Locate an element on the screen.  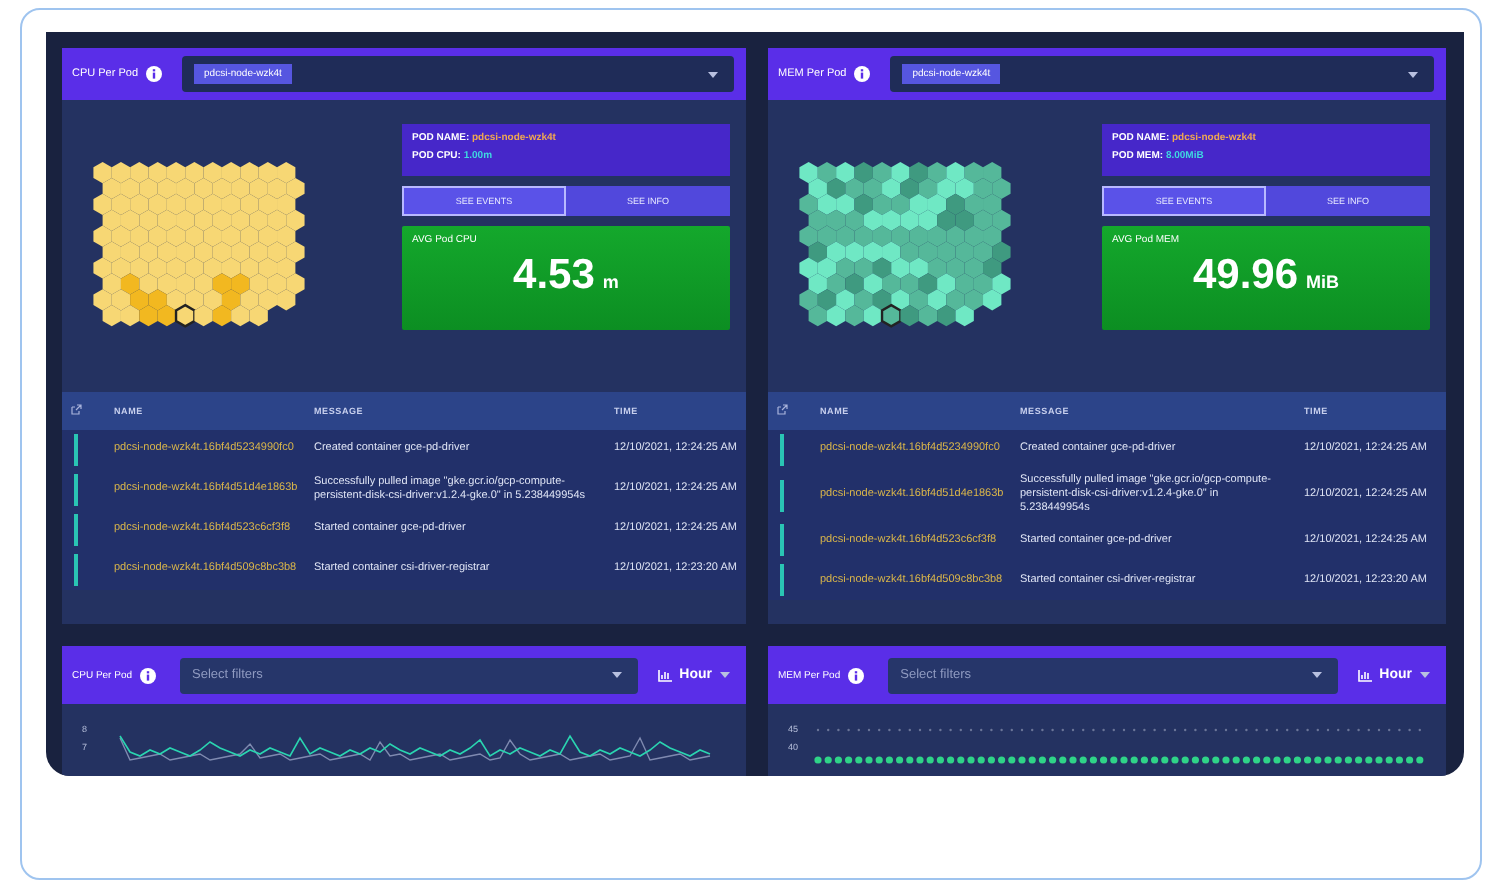
average-unit: m is located at coordinates (610, 282).